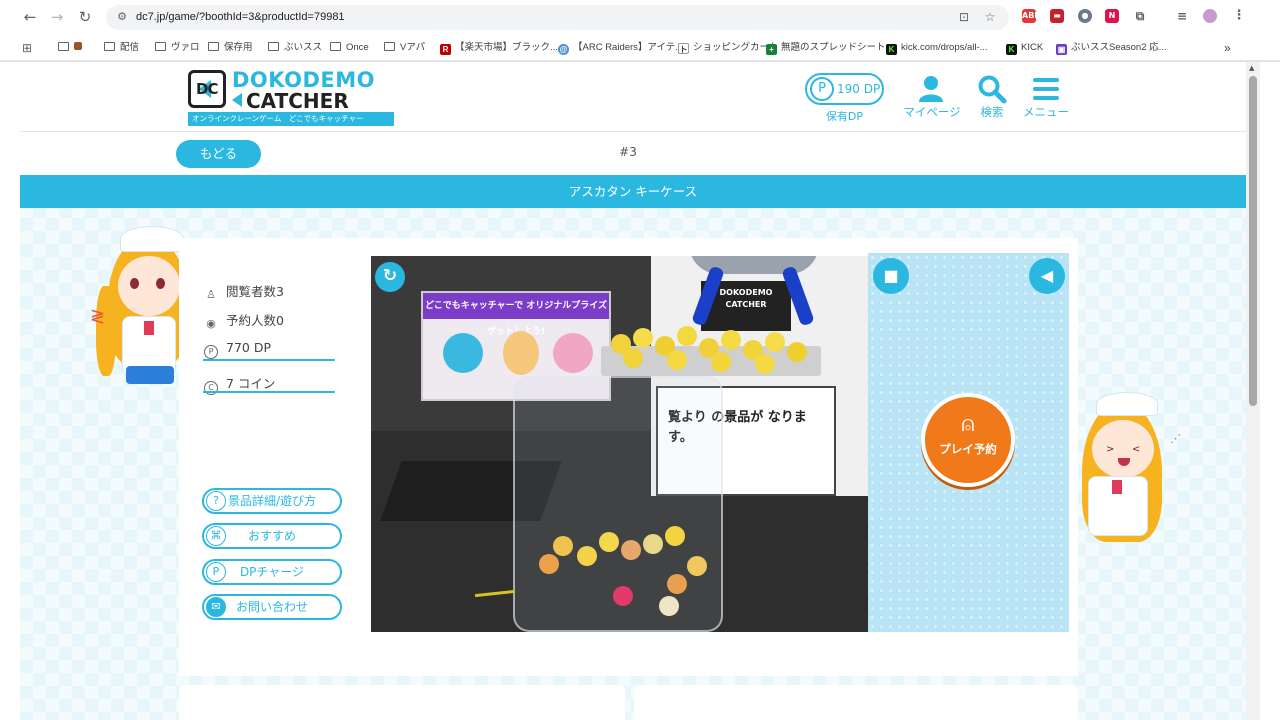  I want to click on back-button: もどる, so click(218, 154).